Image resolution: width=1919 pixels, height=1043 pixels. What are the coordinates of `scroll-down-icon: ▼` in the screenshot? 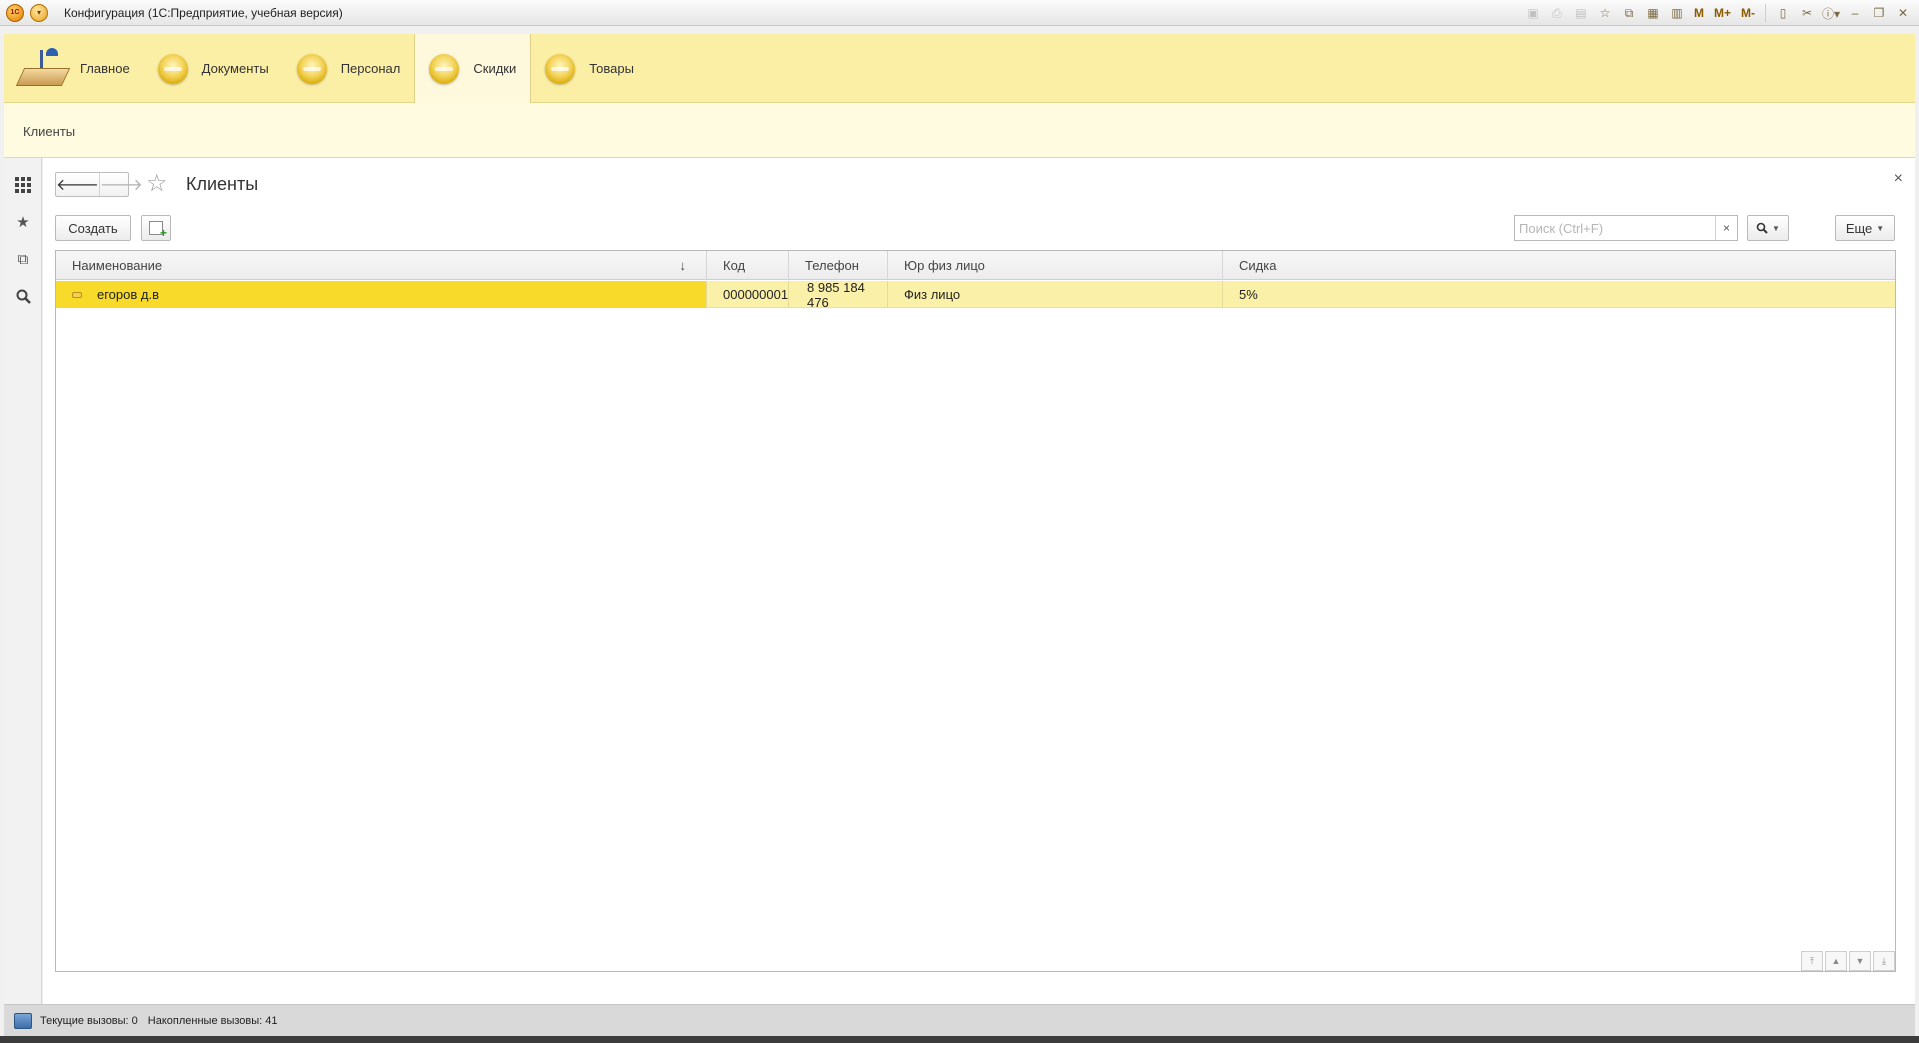 It's located at (1860, 961).